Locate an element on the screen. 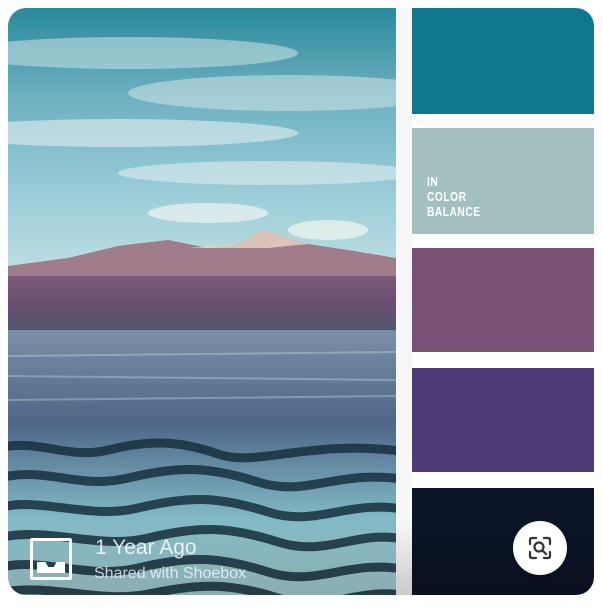  color-swatch-2: IN COLOR BALANCE is located at coordinates (503, 181).